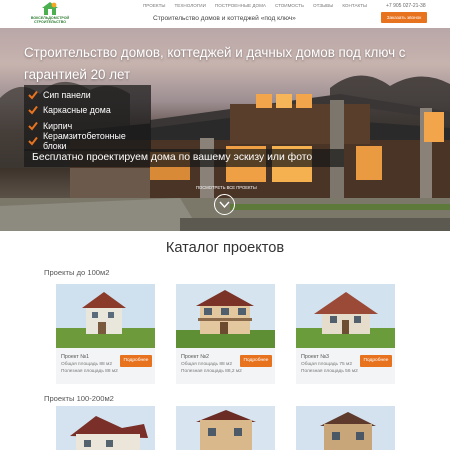  I want to click on chevron-down-icon, so click(224, 205).